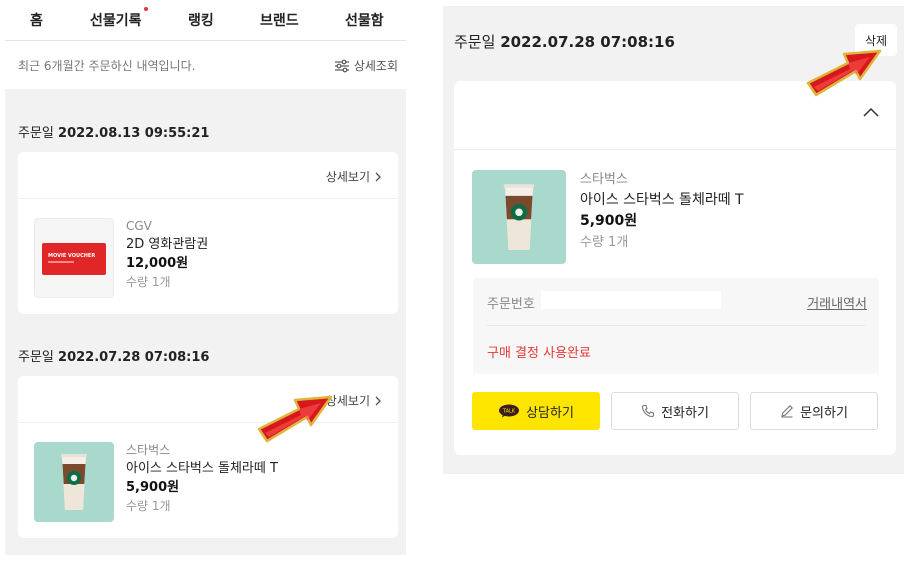 This screenshot has height=567, width=913. I want to click on notice-bar: 최근 6개월간 주문하신 내역입니다. 상세조회, so click(205, 65).